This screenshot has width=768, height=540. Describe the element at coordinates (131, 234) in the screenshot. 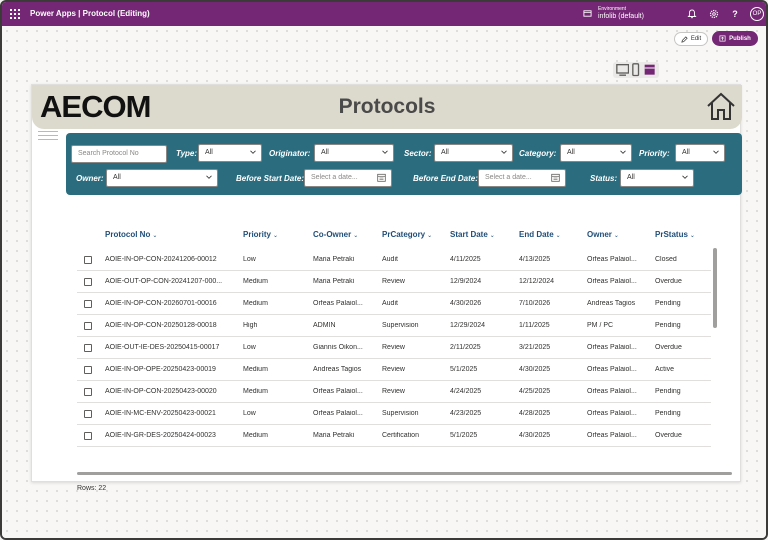

I see `column-header-protocol-no: Protocol No ⌄` at that location.